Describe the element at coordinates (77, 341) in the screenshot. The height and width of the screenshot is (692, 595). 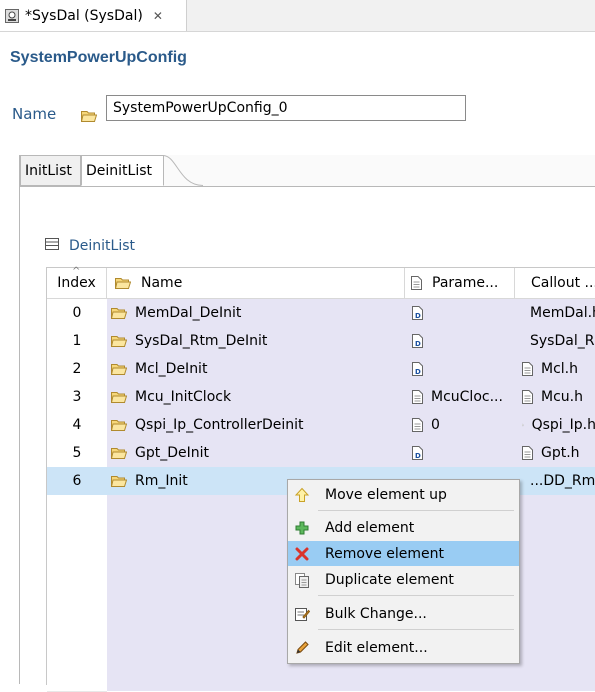
I see `cell-index: 1` at that location.